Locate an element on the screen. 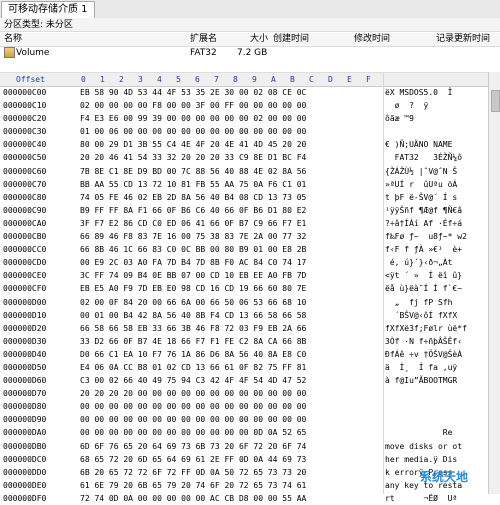  col-ext: 扩展名 is located at coordinates (203, 39).